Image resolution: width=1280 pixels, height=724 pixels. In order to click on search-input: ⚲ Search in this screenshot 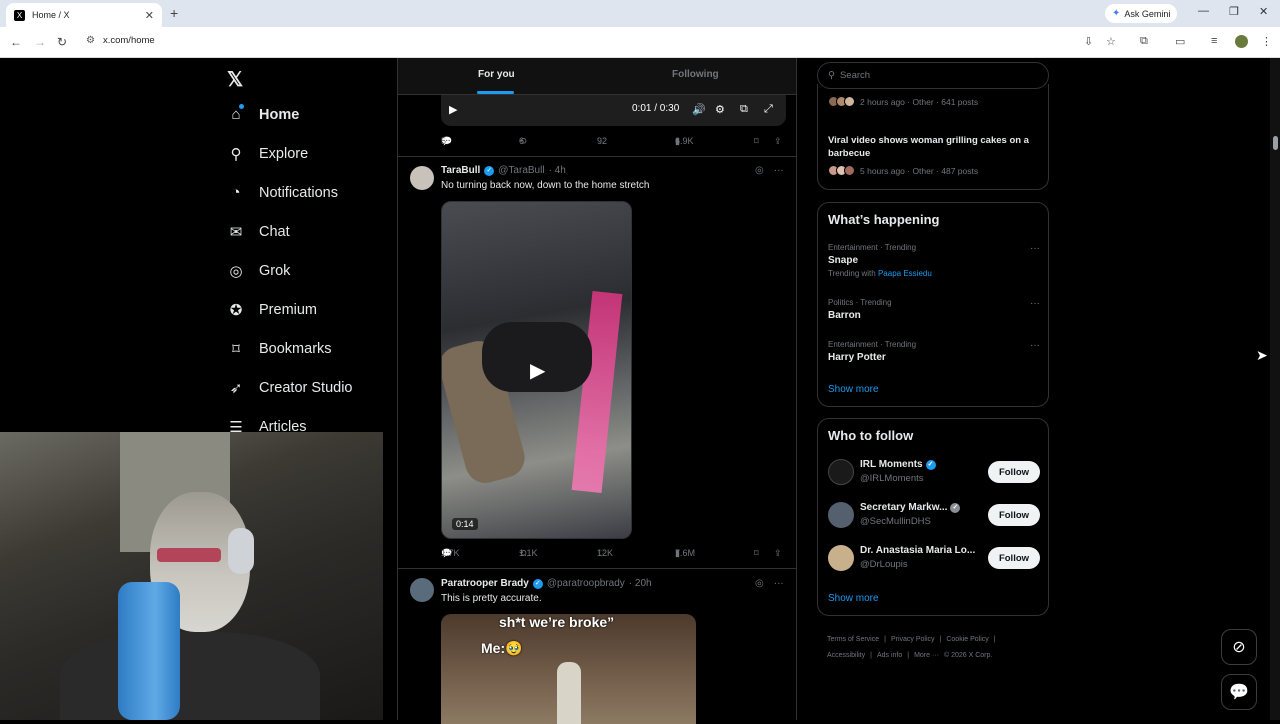, I will do `click(933, 75)`.